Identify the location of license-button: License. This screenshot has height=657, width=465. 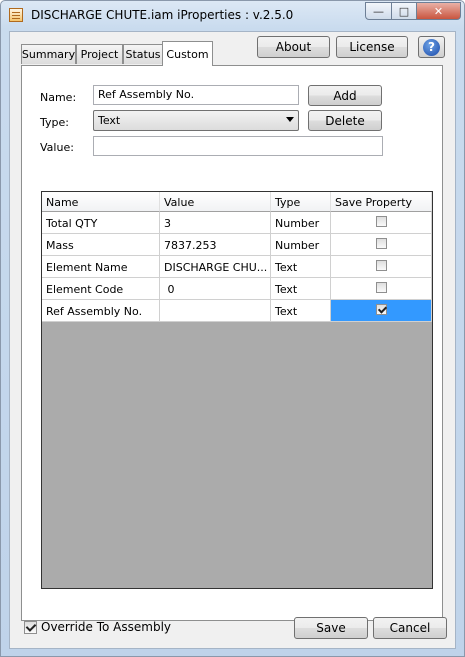
(372, 47).